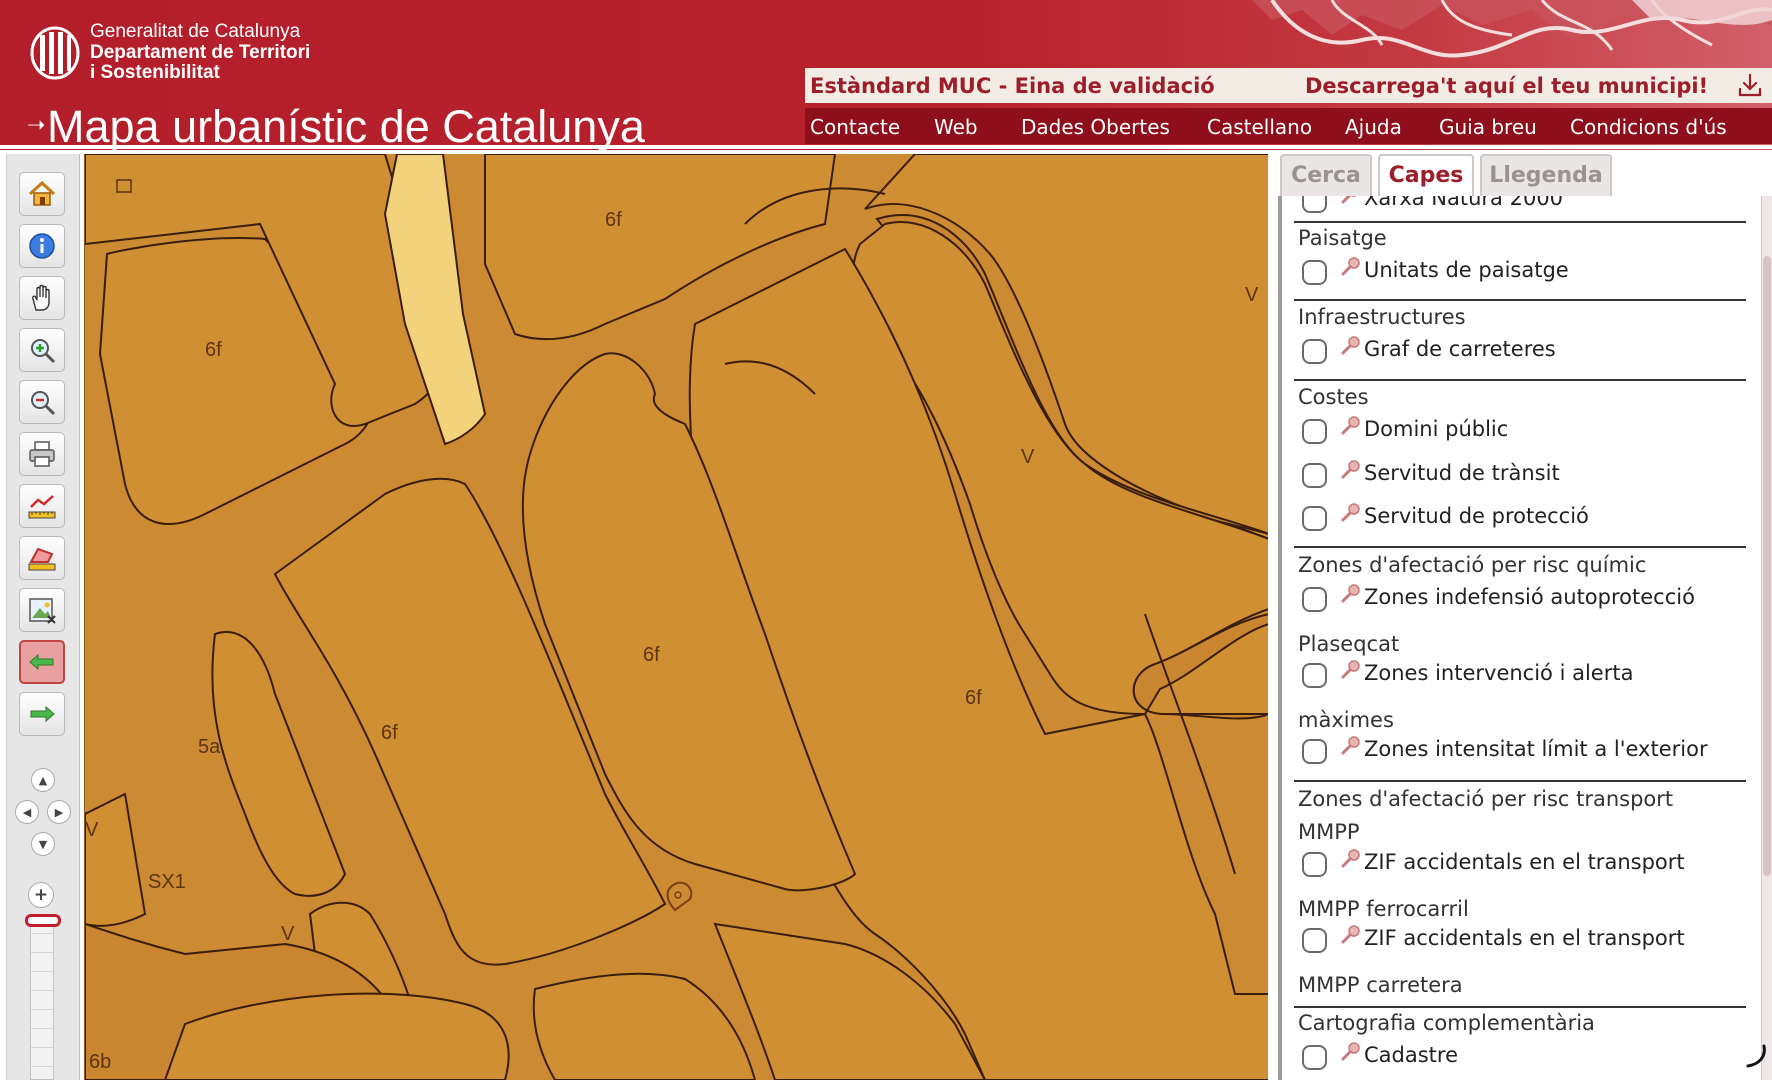 The image size is (1772, 1080). Describe the element at coordinates (1095, 127) in the screenshot. I see `nav-dades-obertes: Dades Obertes` at that location.